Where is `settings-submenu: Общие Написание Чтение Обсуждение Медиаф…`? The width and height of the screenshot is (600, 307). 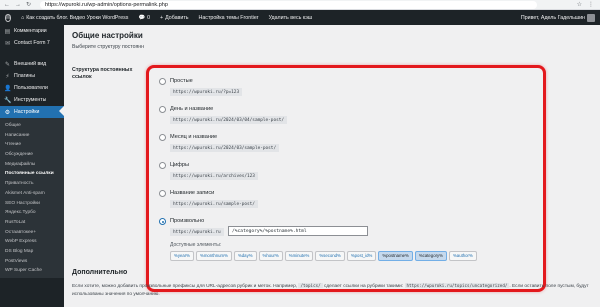
settings-submenu: Общие Написание Чтение Обсуждение Медиаф… is located at coordinates (32, 198).